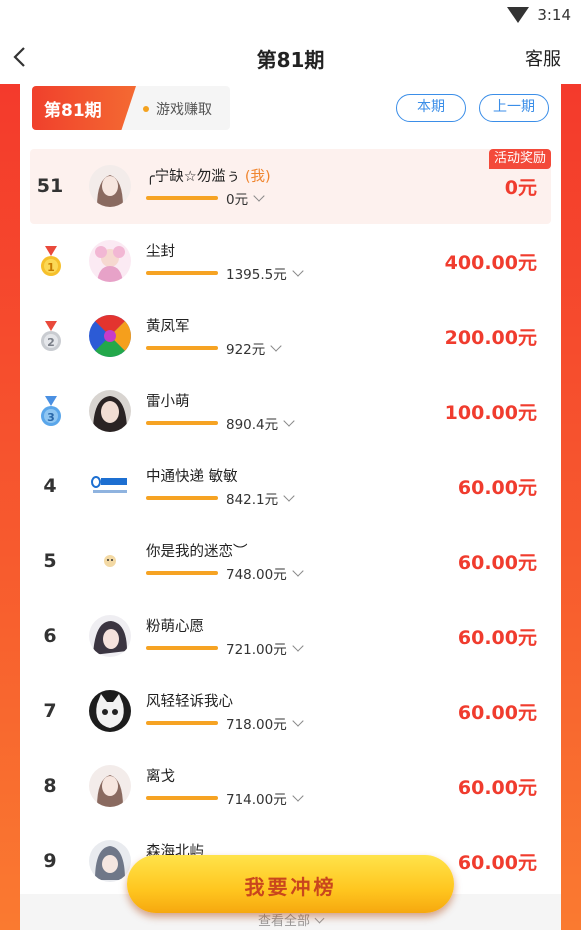 This screenshot has height=930, width=581. I want to click on amount-text: 1395.5元, so click(256, 275).